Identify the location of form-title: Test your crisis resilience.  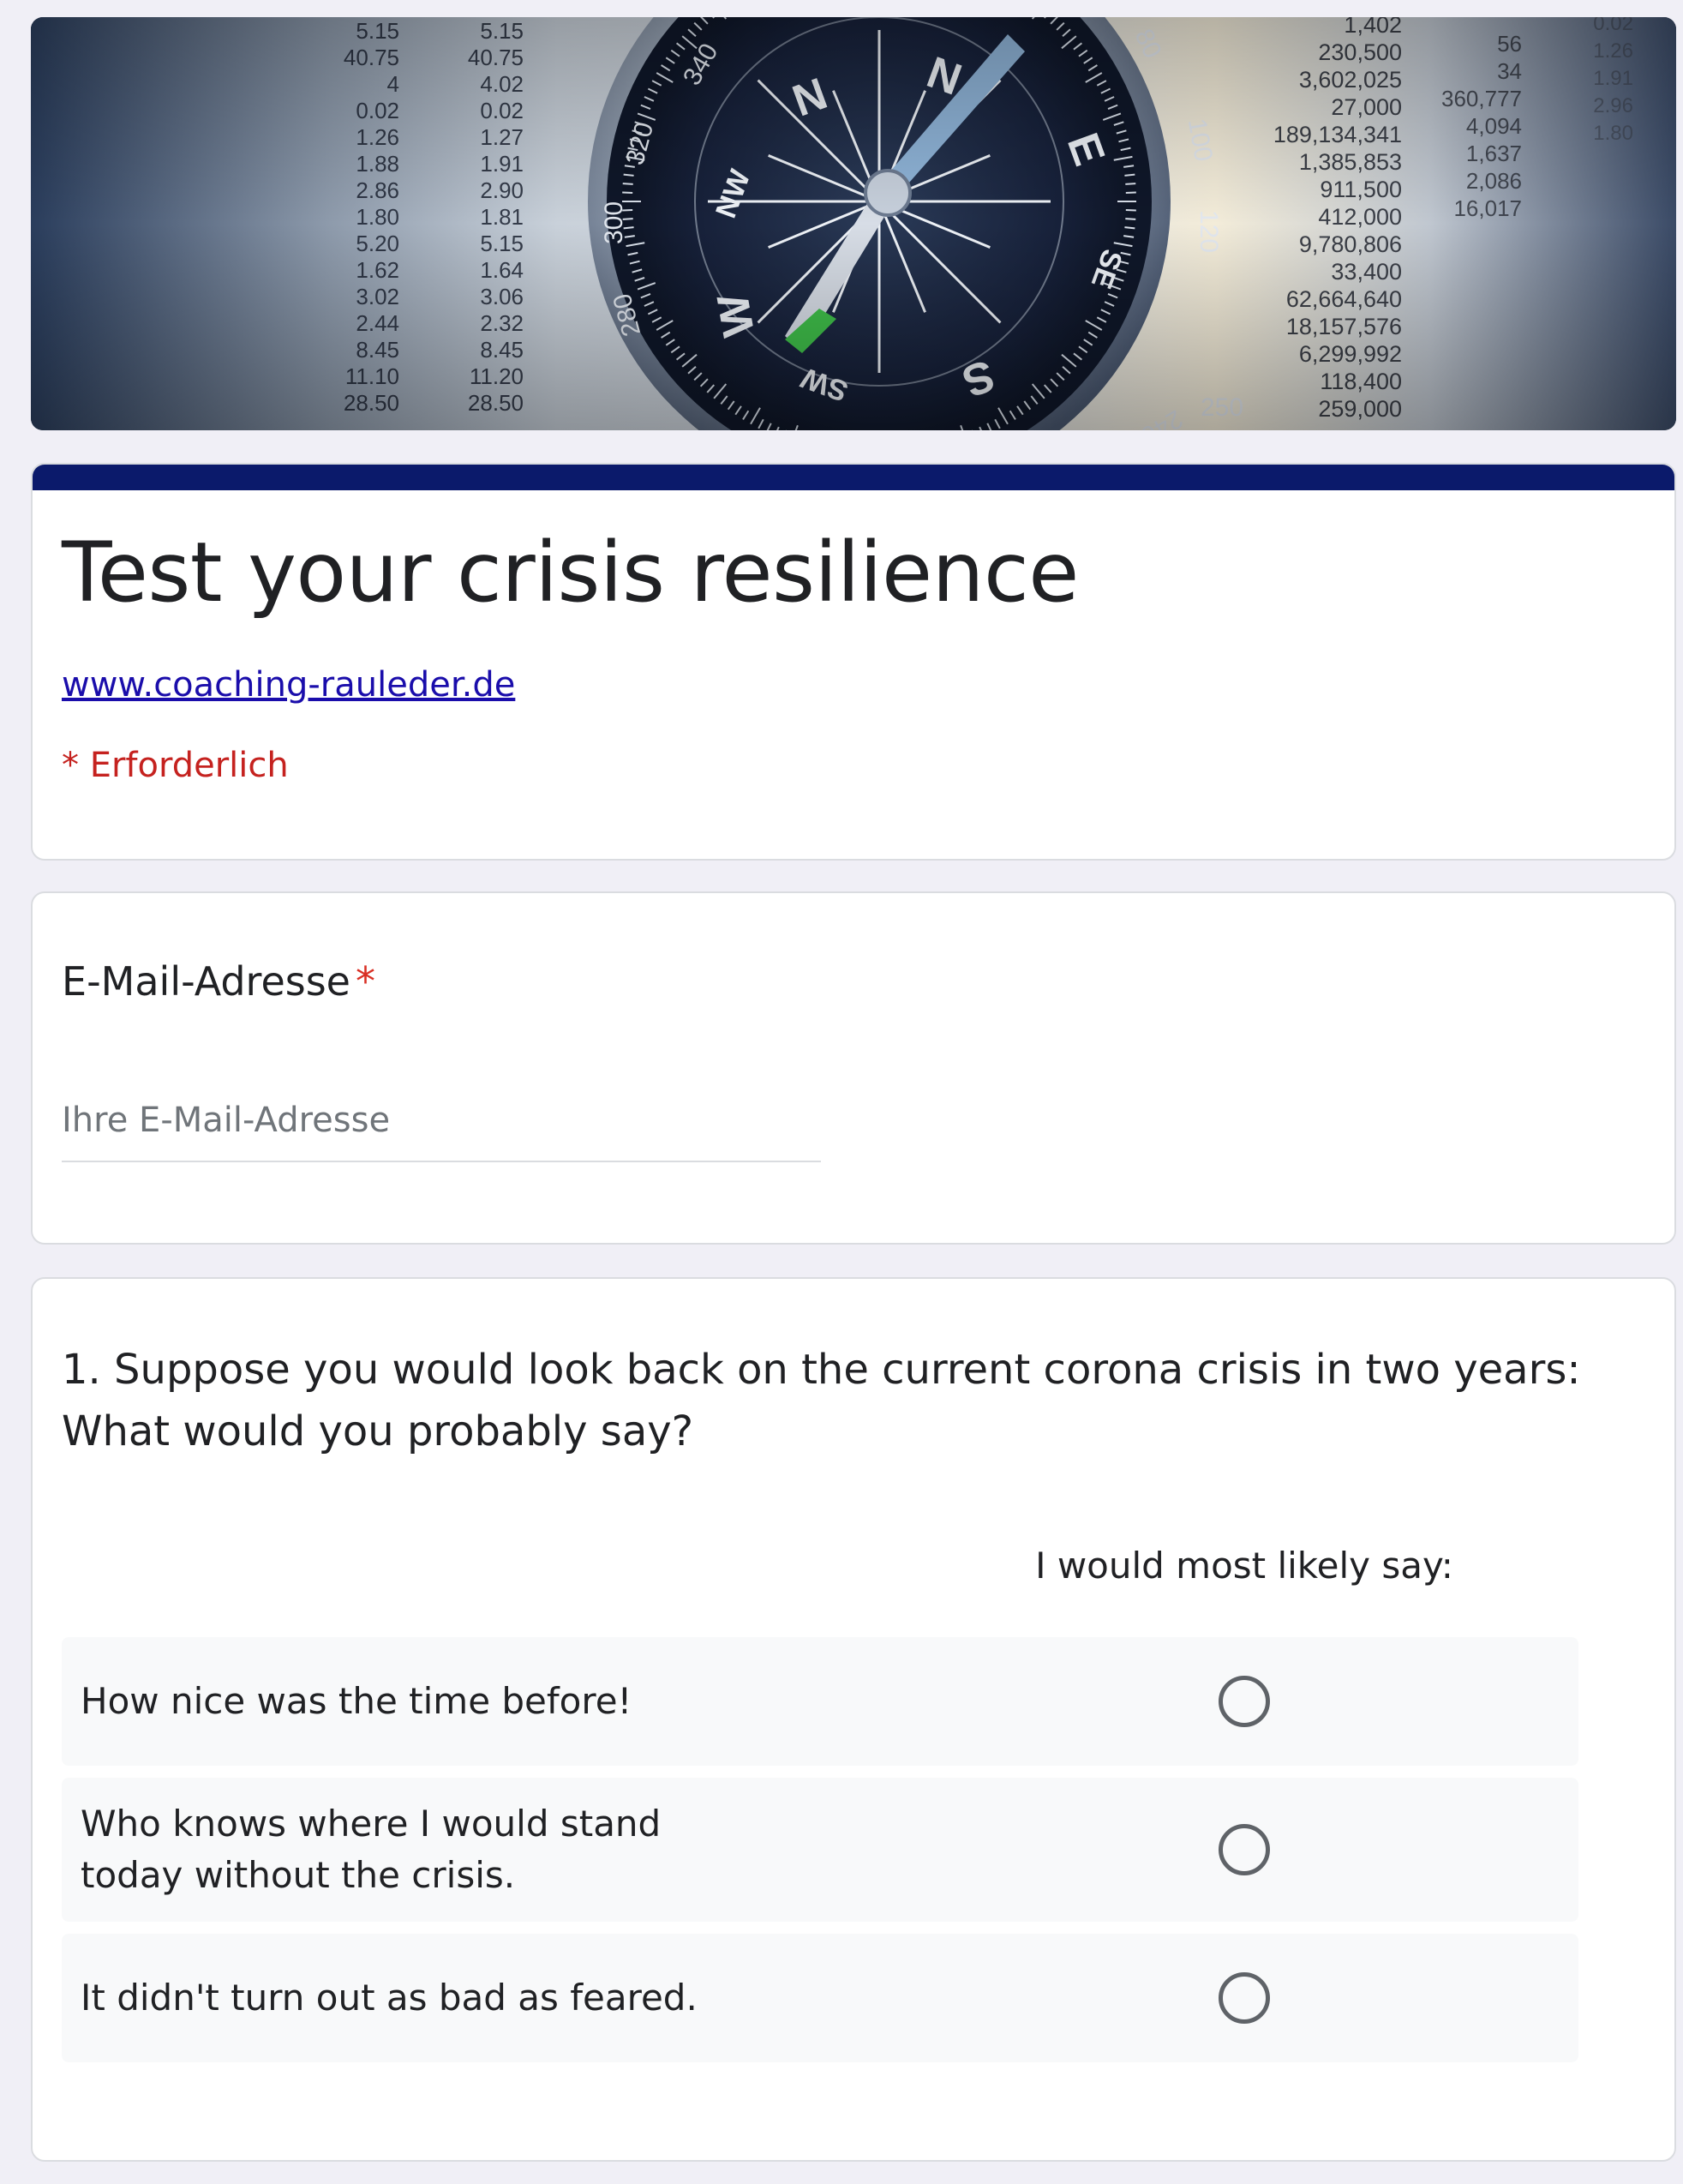
(570, 573).